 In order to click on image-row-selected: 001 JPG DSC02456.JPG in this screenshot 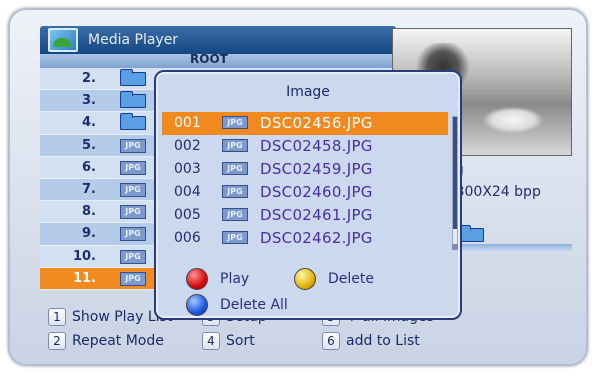, I will do `click(305, 123)`.